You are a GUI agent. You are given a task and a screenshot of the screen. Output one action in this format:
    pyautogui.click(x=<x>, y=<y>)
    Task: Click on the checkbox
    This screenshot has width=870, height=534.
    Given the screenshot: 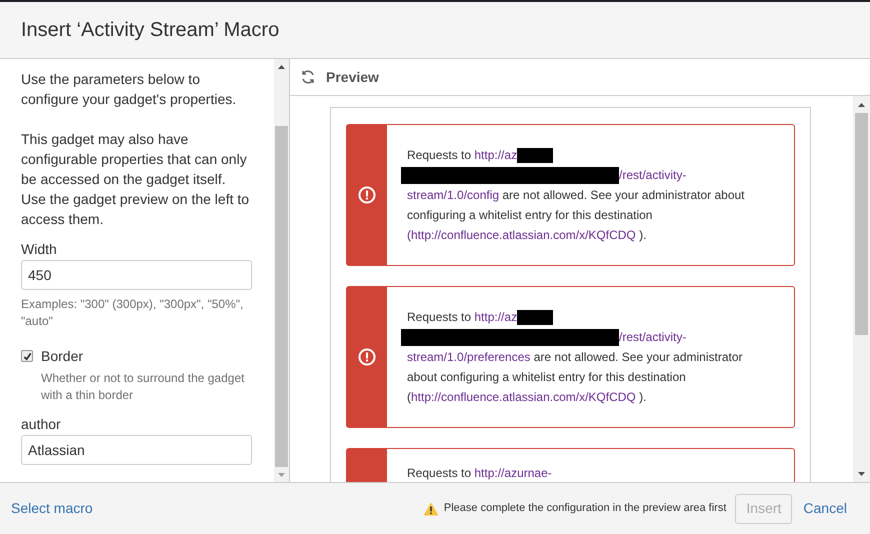 What is the action you would take?
    pyautogui.click(x=27, y=356)
    